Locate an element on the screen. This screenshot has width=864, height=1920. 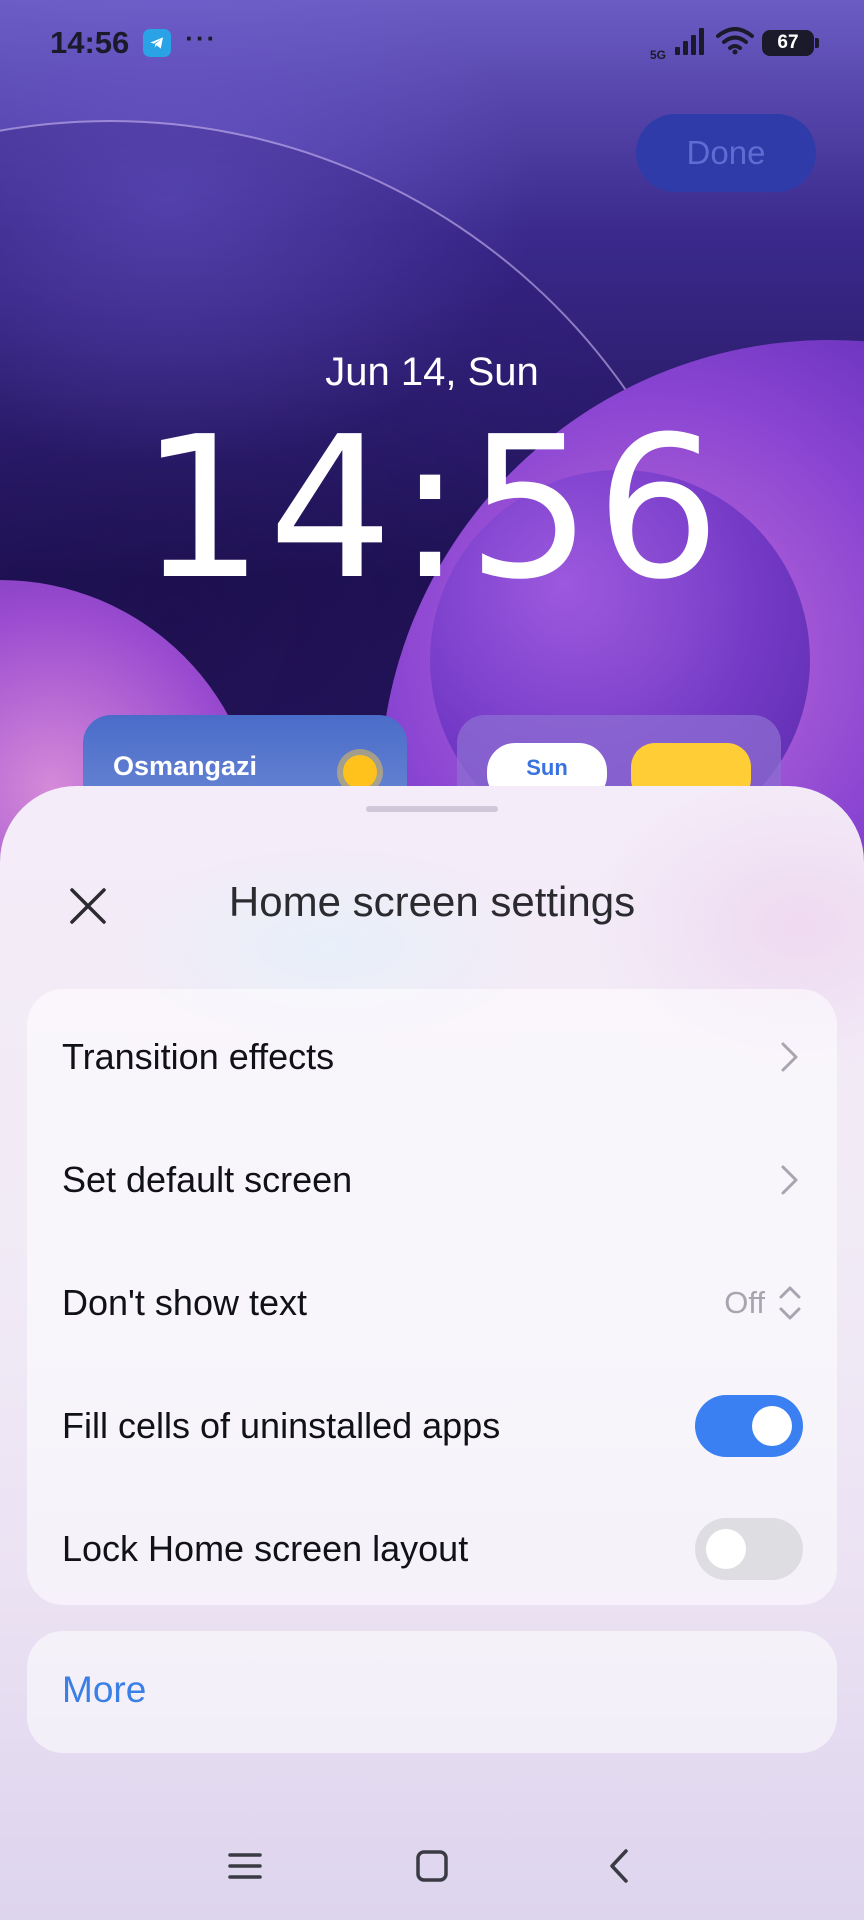
more-dots-icon: ··· is located at coordinates (201, 37).